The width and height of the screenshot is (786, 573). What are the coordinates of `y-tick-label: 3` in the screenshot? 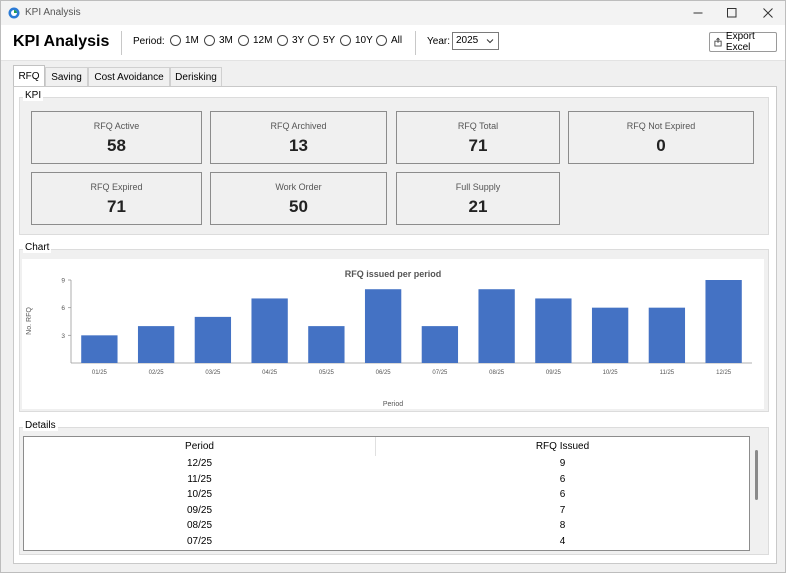 It's located at (63, 336).